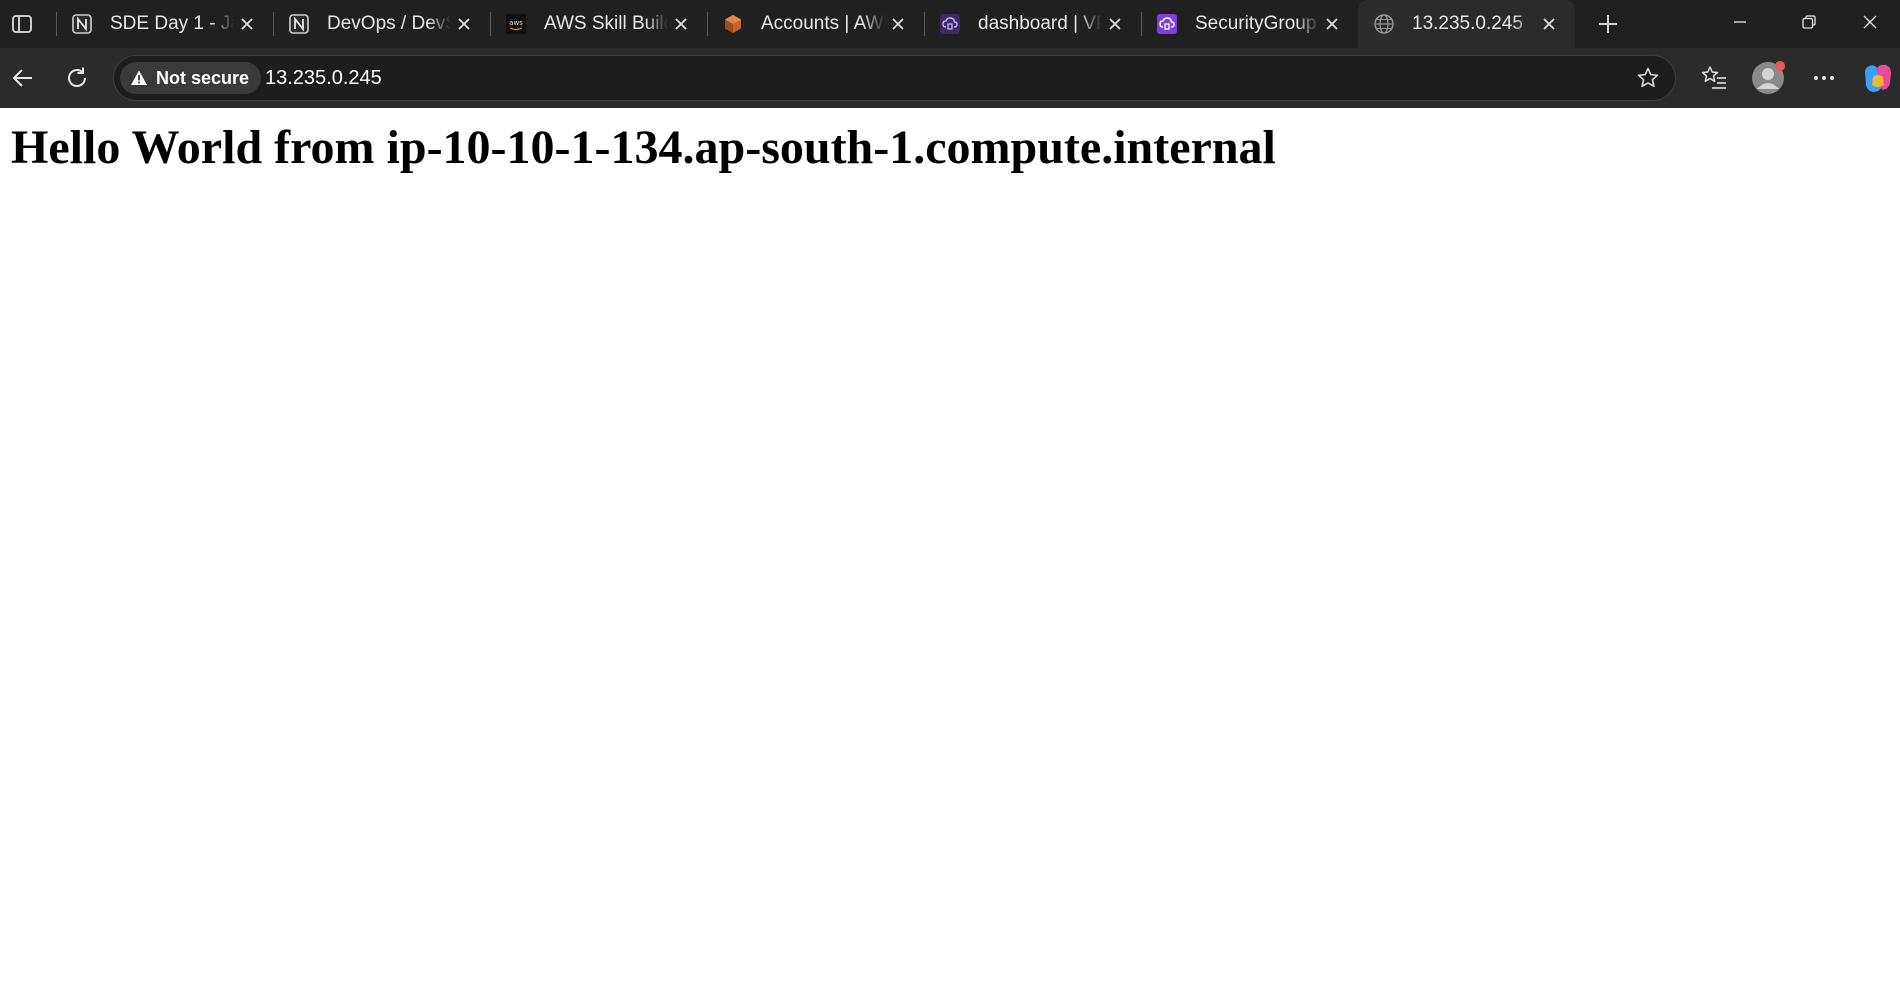  What do you see at coordinates (823, 23) in the screenshot?
I see `tab-title: Accounts | AWS` at bounding box center [823, 23].